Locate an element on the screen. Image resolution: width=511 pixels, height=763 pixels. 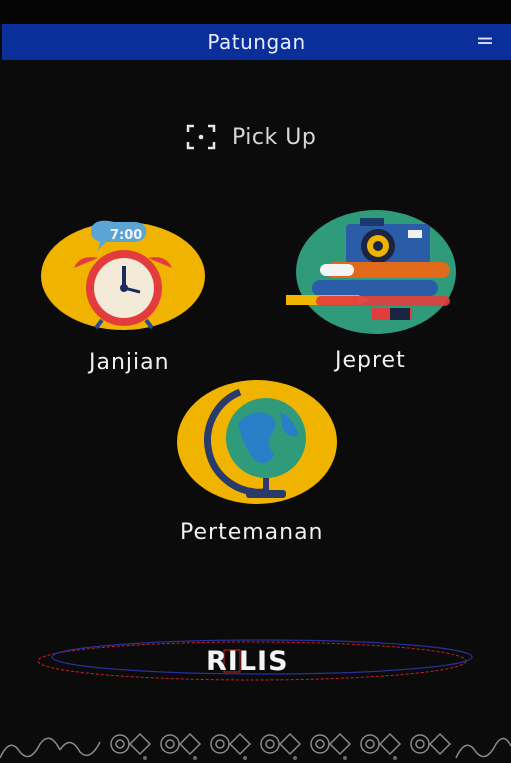
hamburger-menu-icon: = is located at coordinates (485, 41).